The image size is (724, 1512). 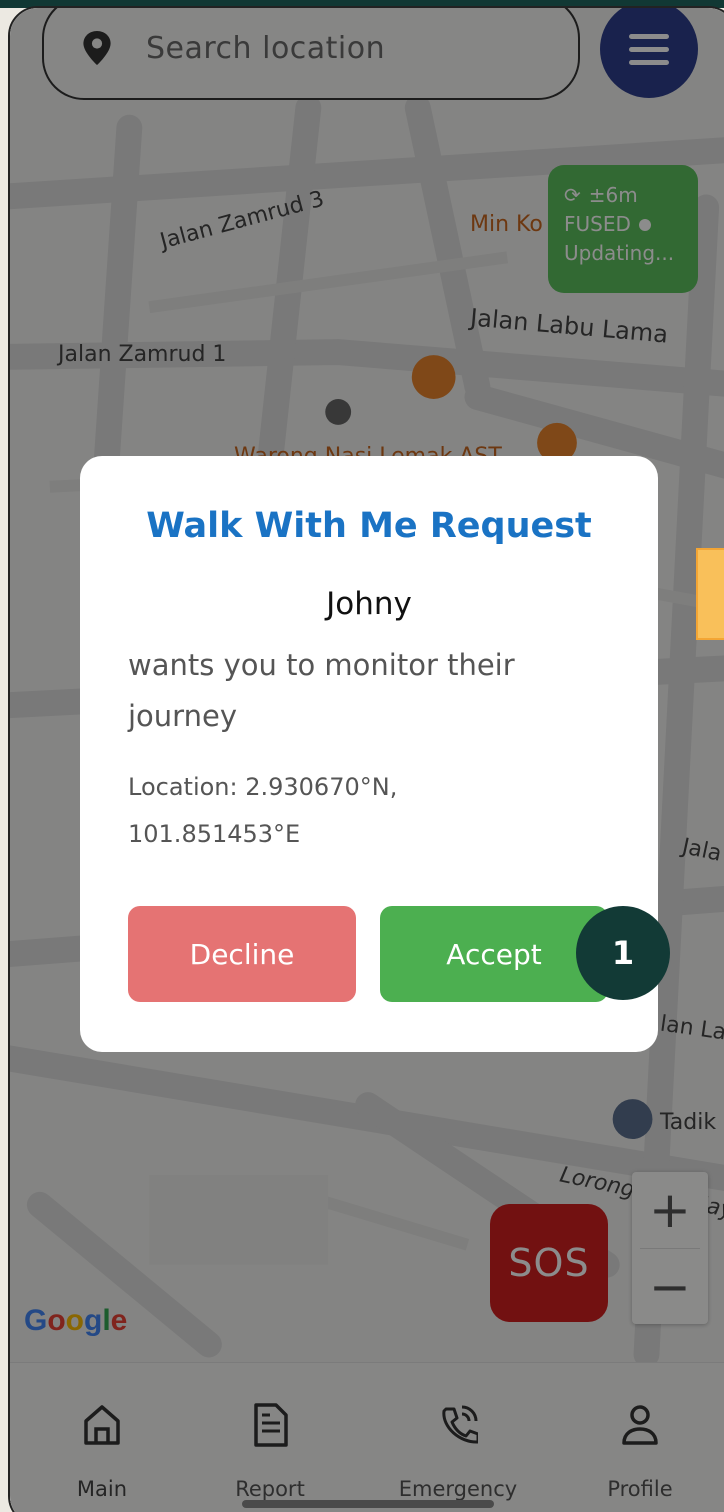 What do you see at coordinates (369, 526) in the screenshot?
I see `dialog-title: Walk With Me Request` at bounding box center [369, 526].